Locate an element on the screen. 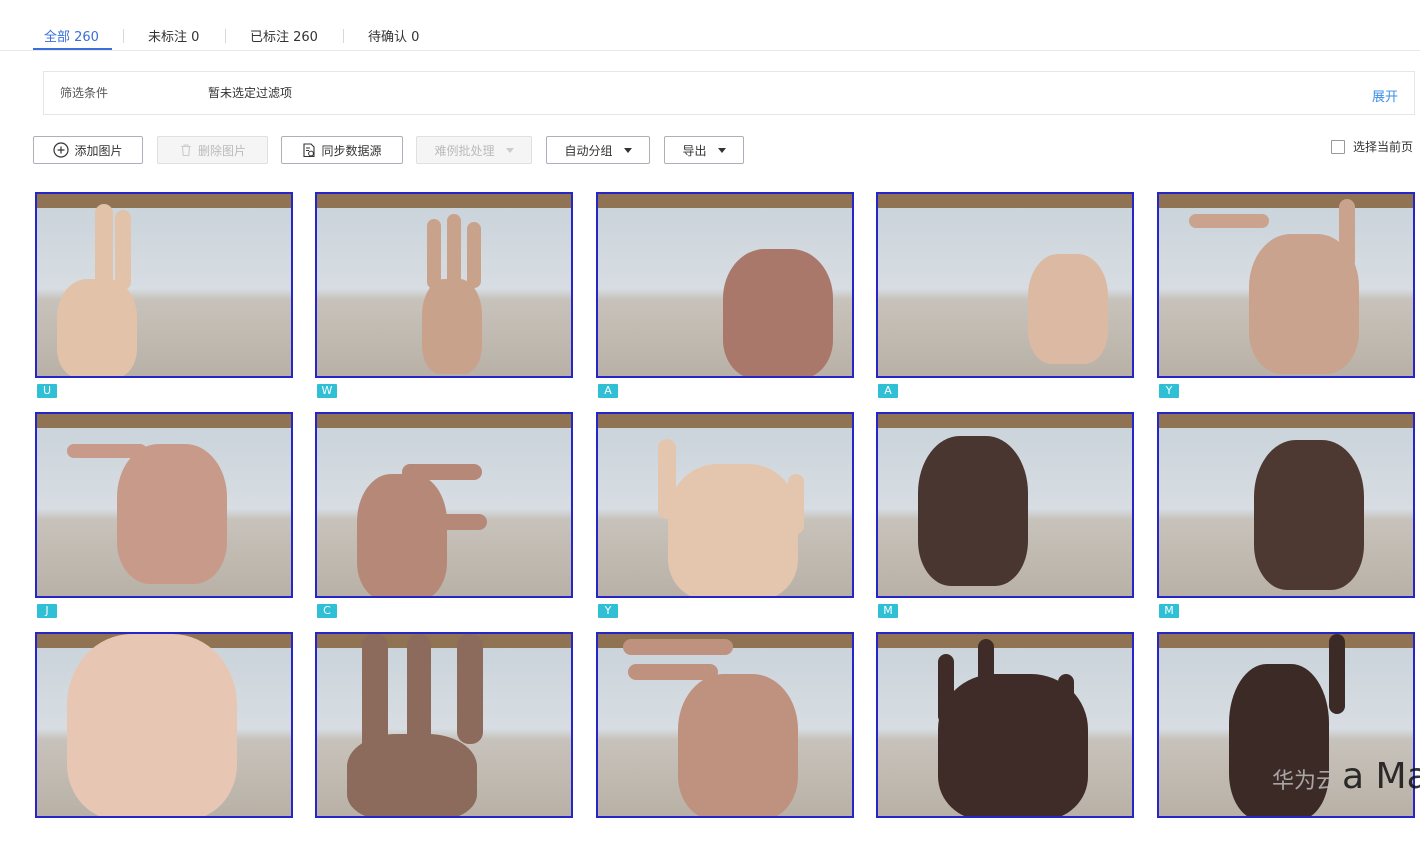 This screenshot has width=1420, height=842. auto-group-dropdown: 自动分组 is located at coordinates (598, 150).